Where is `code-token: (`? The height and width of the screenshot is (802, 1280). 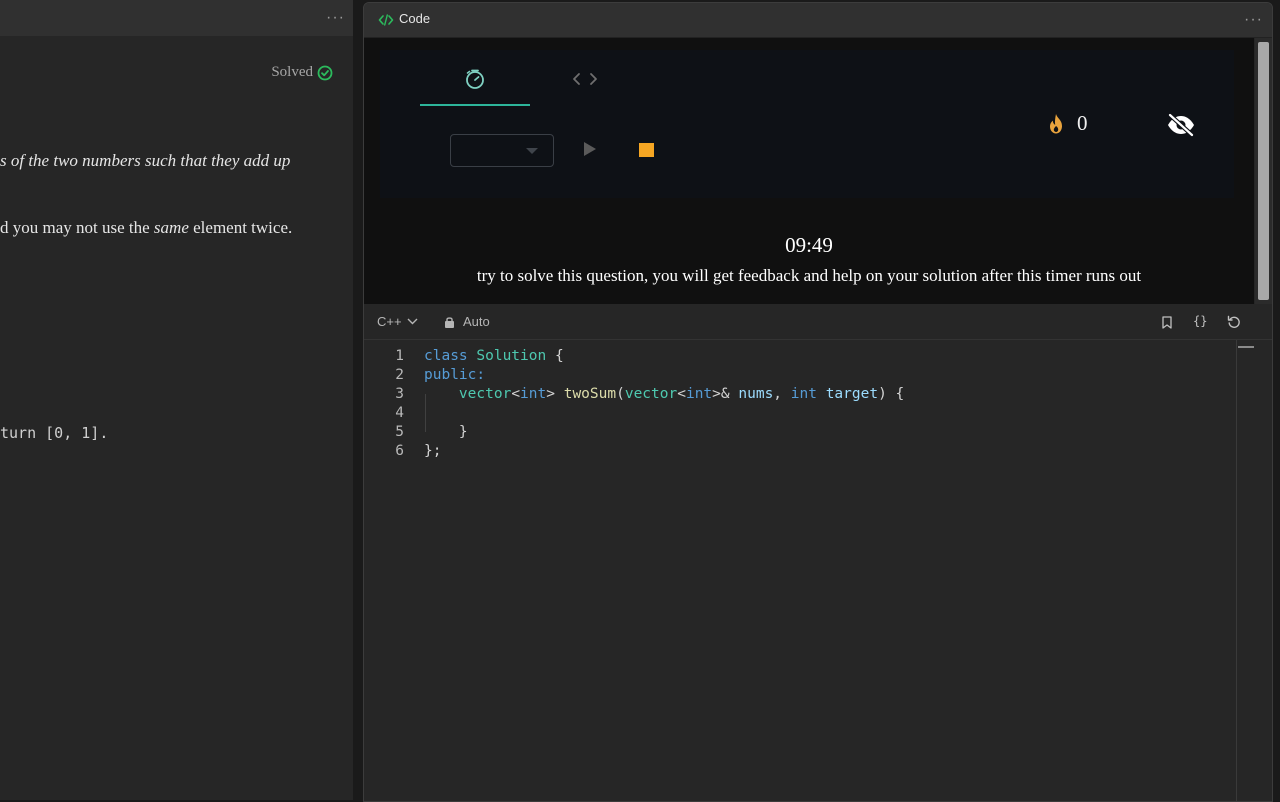
code-token: ( is located at coordinates (620, 394).